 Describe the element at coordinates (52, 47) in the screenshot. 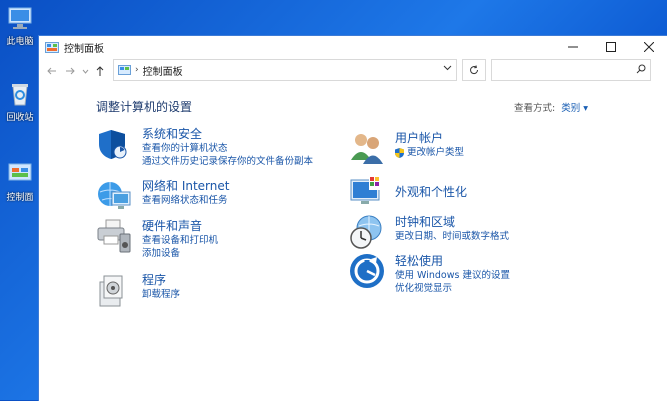

I see `control-panel-app-icon` at that location.